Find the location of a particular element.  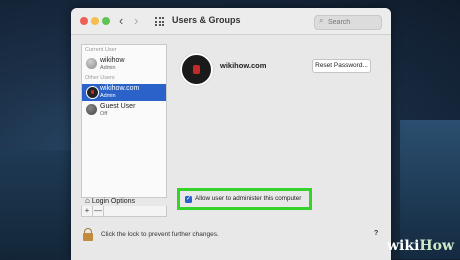

user-name: wikihow.com is located at coordinates (120, 88).